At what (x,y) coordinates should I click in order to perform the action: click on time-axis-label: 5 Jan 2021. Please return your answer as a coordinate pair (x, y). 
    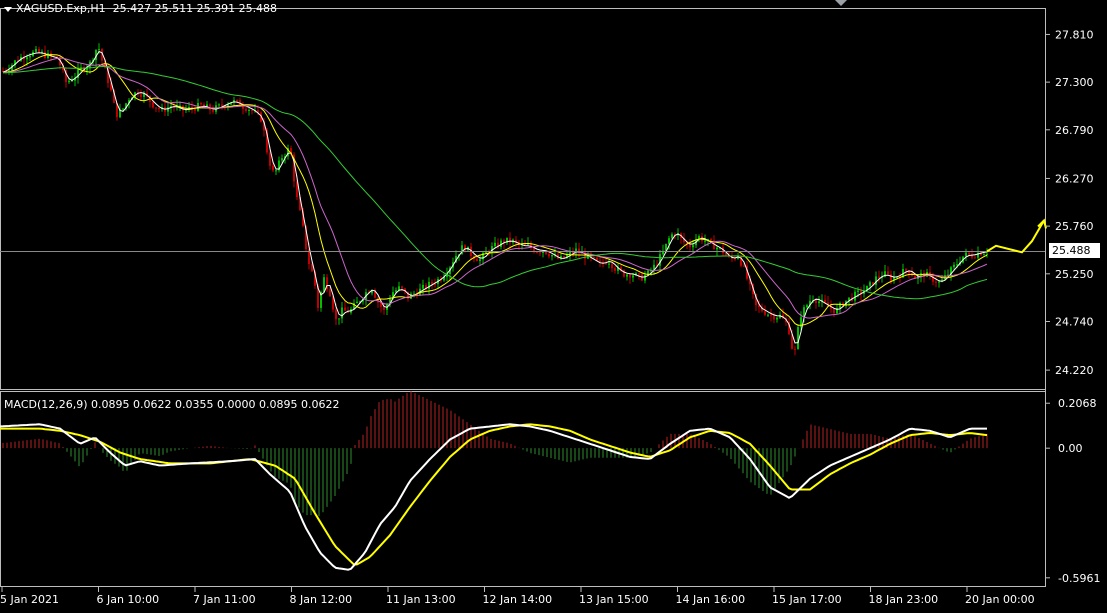
    Looking at the image, I should click on (29, 599).